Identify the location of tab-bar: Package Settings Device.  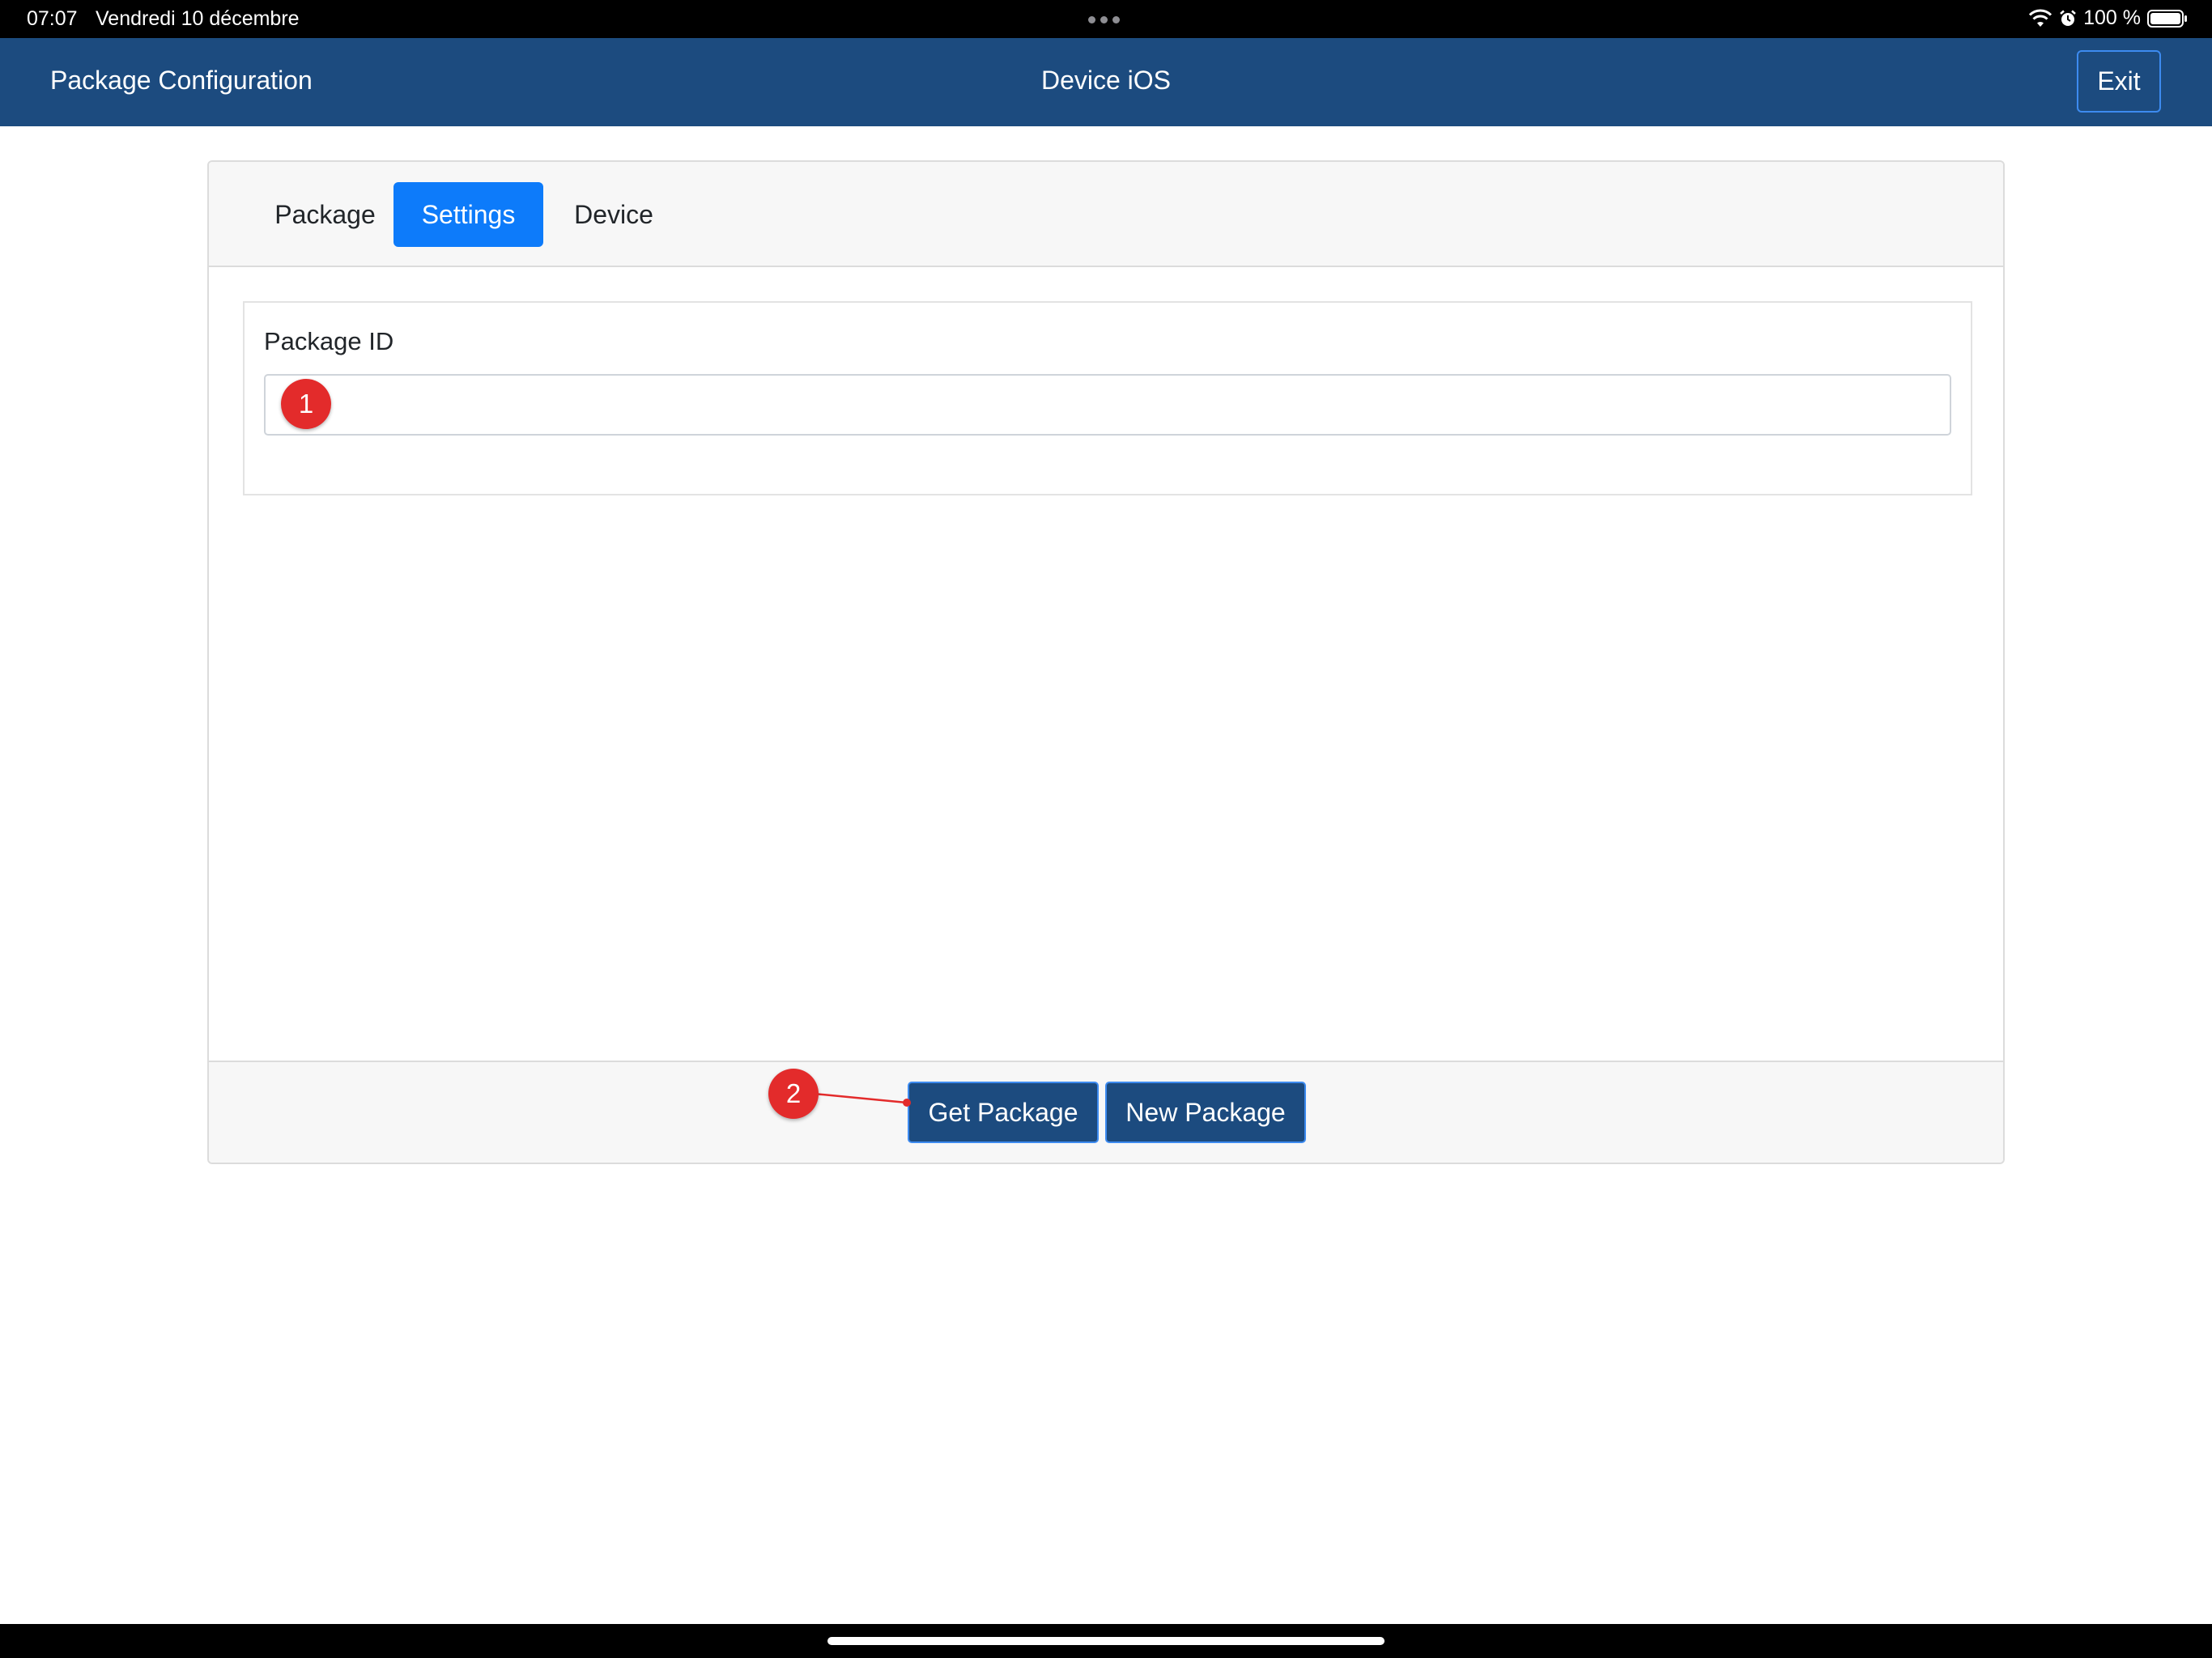
(1106, 214).